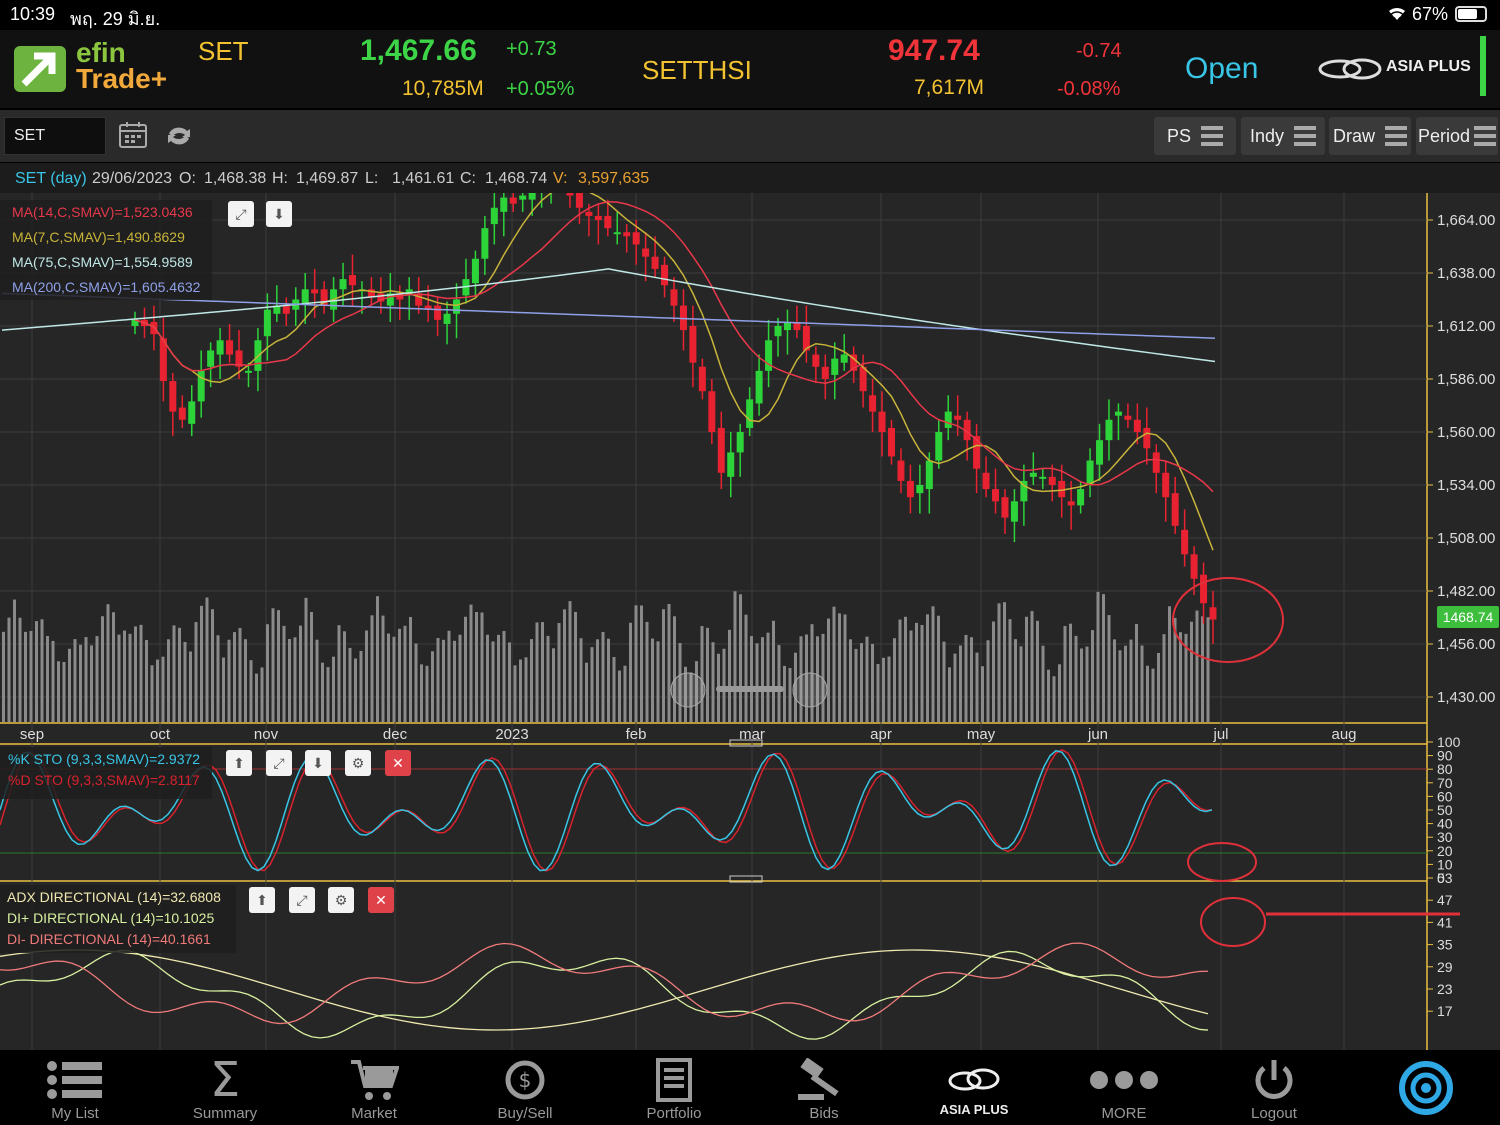  What do you see at coordinates (1305, 136) in the screenshot?
I see `menu-icon` at bounding box center [1305, 136].